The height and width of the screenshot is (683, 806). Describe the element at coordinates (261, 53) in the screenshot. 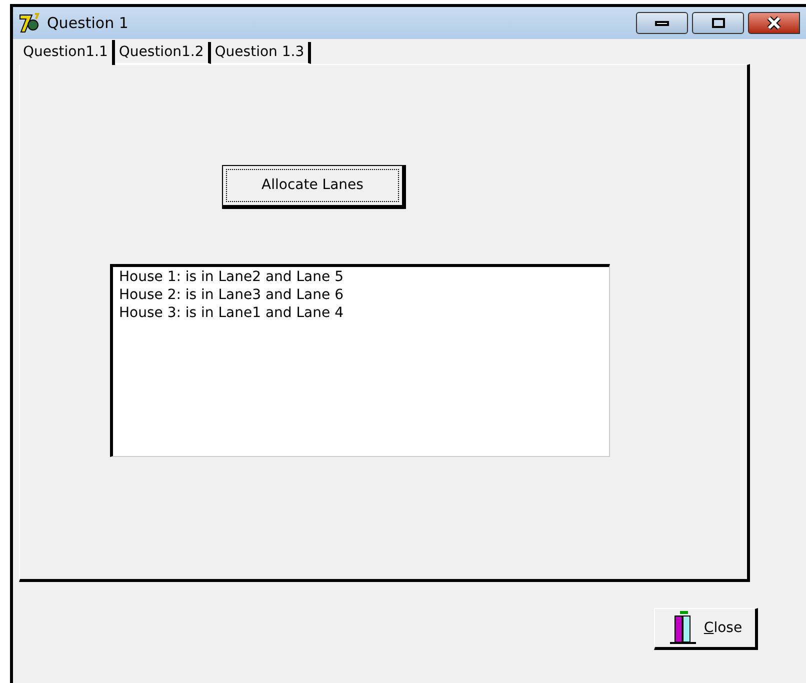

I see `tab: Question 1.3` at that location.